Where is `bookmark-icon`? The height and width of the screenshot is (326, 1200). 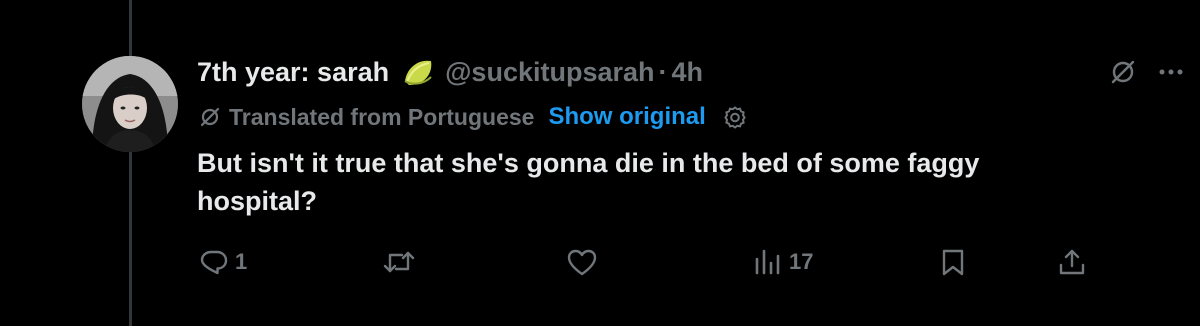
bookmark-icon is located at coordinates (953, 262).